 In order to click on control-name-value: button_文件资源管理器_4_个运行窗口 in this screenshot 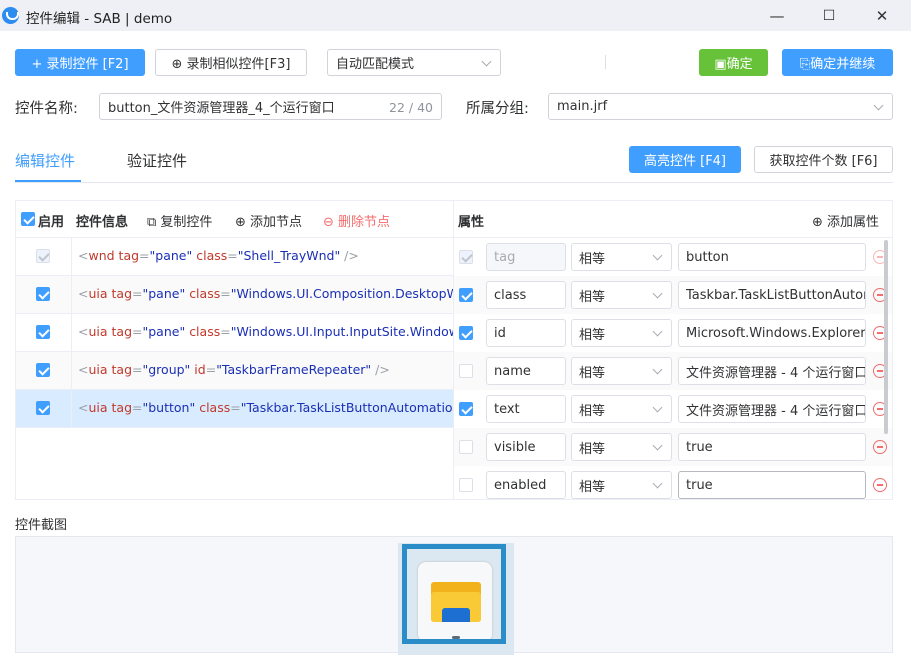, I will do `click(221, 108)`.